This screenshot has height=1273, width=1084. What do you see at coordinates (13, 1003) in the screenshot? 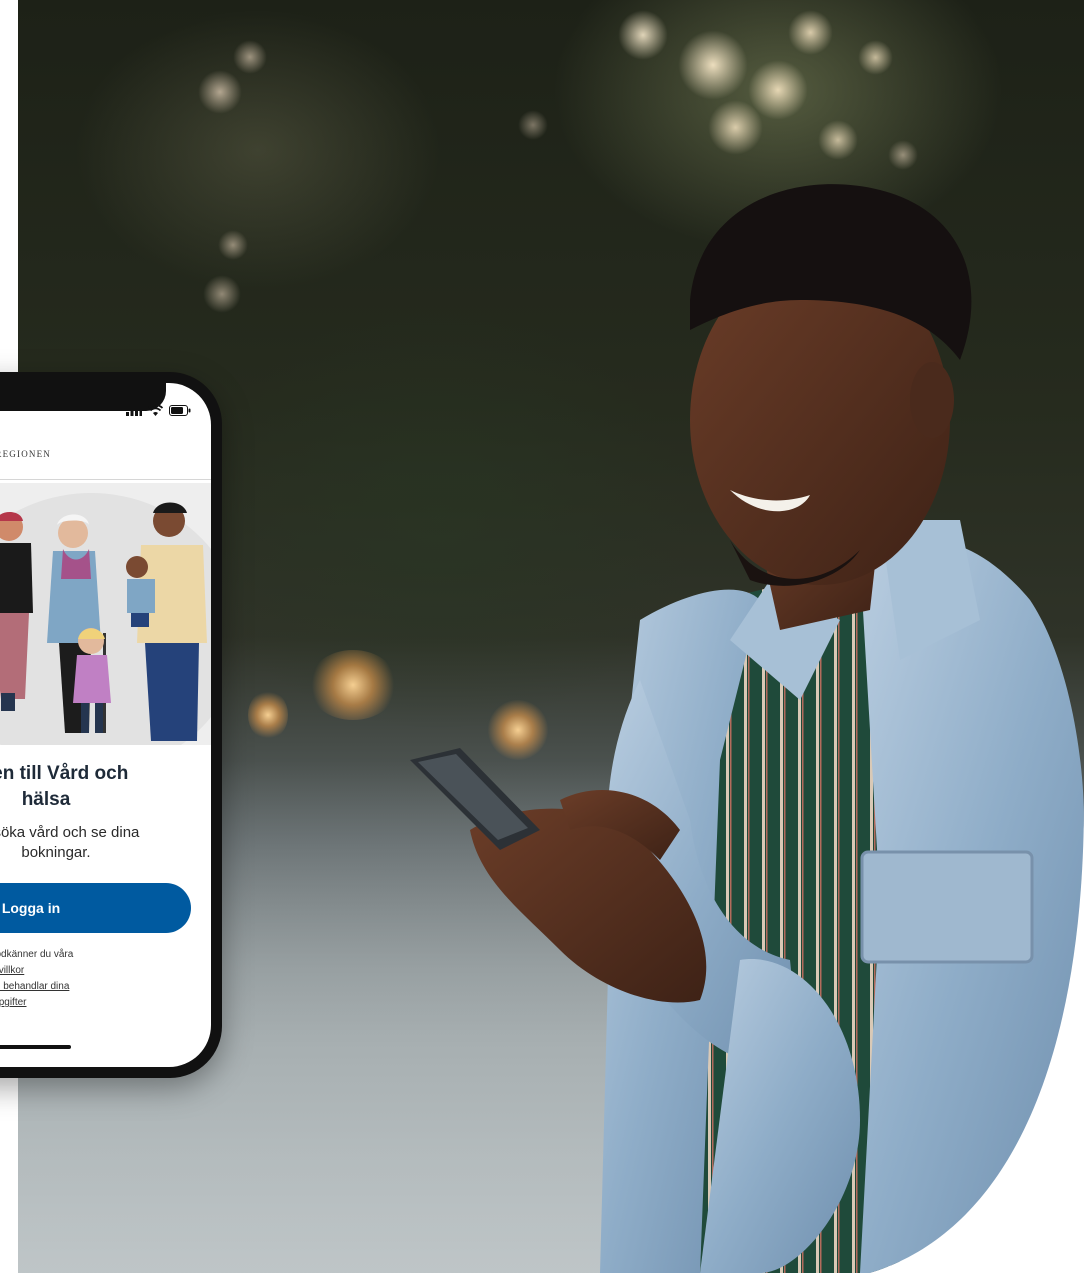
I see `privacy-link-continued: personuppgifter` at bounding box center [13, 1003].